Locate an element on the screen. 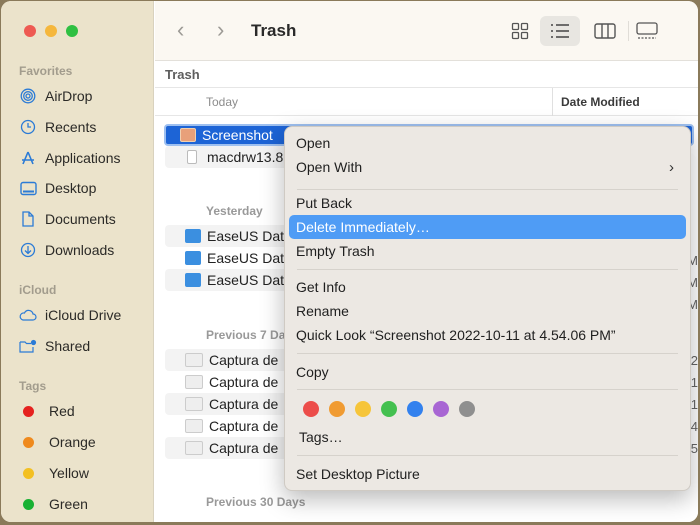 The image size is (700, 525). zoom-button is located at coordinates (72, 31).